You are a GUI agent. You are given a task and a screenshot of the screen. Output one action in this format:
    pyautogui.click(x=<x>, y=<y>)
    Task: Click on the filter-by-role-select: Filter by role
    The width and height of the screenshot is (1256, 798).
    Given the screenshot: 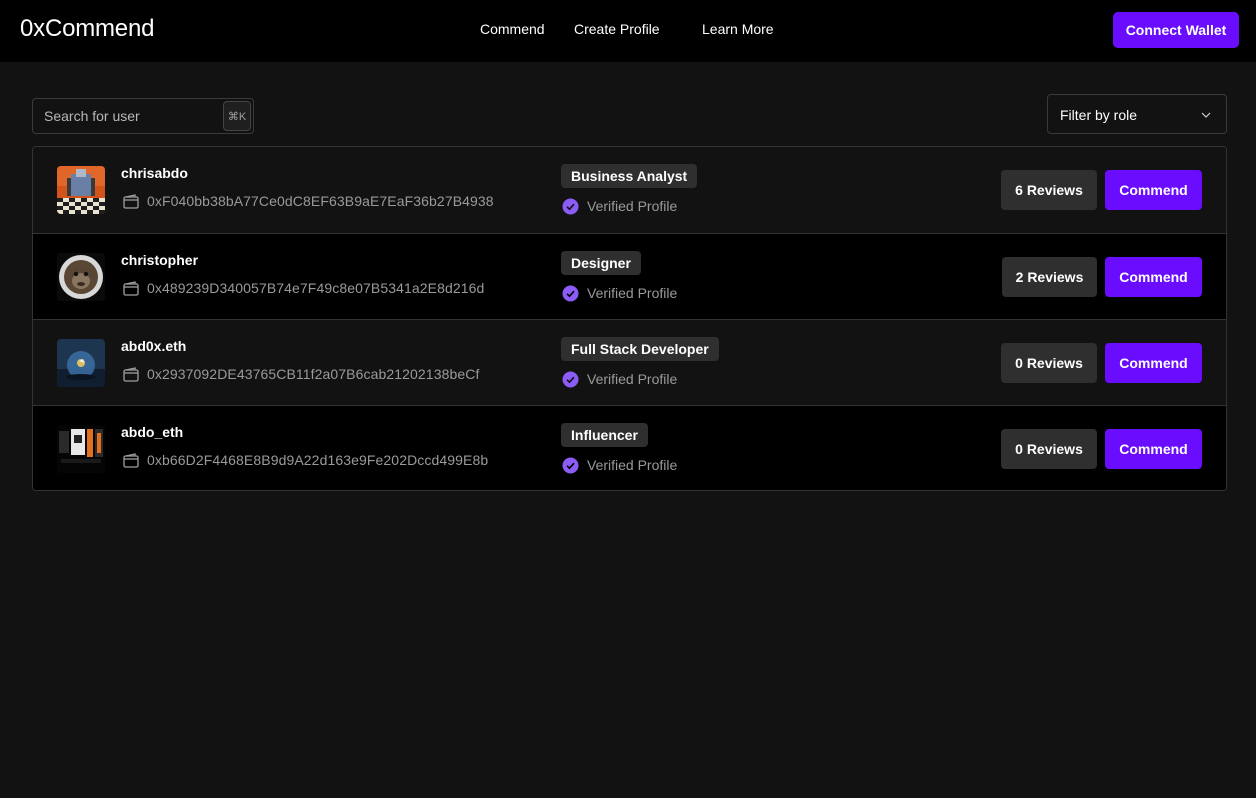 What is the action you would take?
    pyautogui.click(x=1137, y=114)
    